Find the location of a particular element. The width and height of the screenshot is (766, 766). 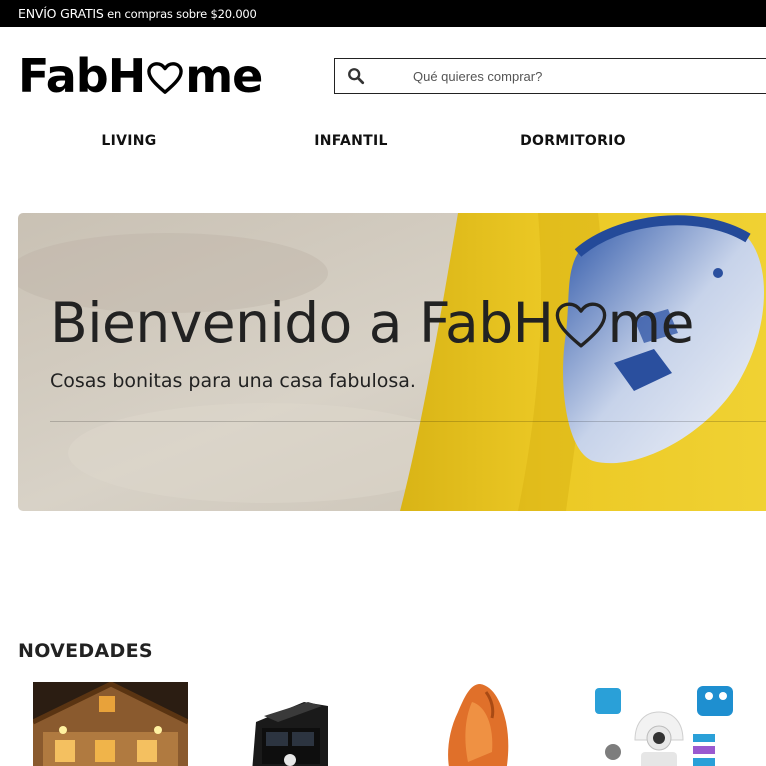

promo-text: ENVÍO GRATIS en compras sobre $20.000 is located at coordinates (137, 13).